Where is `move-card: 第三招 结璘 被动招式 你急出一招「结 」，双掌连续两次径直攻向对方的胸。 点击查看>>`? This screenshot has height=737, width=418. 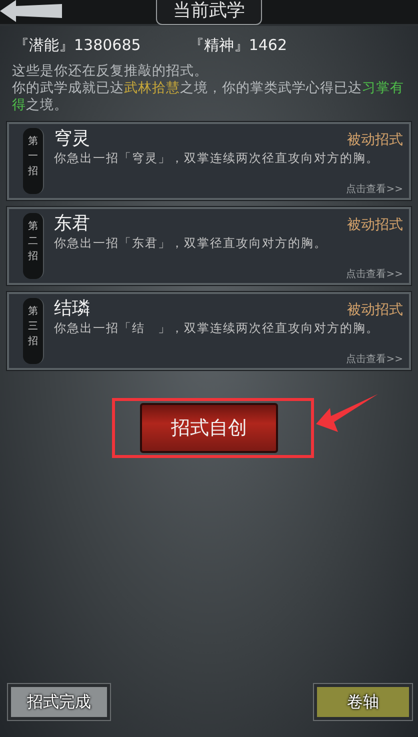
move-card: 第三招 结璘 被动招式 你急出一招「结 」，双掌连续两次径直攻向对方的胸。 点击查看>> is located at coordinates (209, 331).